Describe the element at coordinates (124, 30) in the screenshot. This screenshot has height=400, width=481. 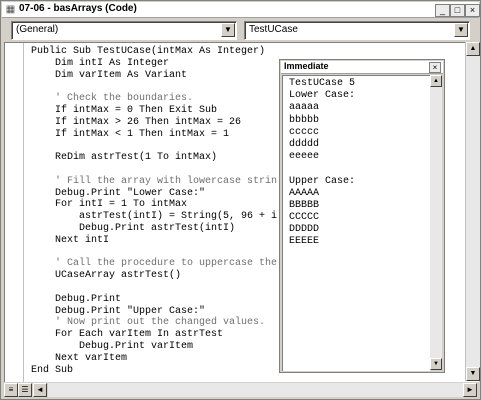
I see `object-combo: (General) ▼` at that location.